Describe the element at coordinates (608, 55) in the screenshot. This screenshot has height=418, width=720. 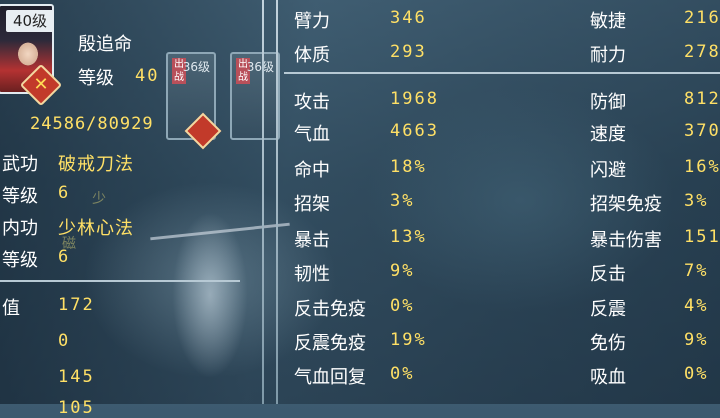
I see `stat-label: 耐力` at that location.